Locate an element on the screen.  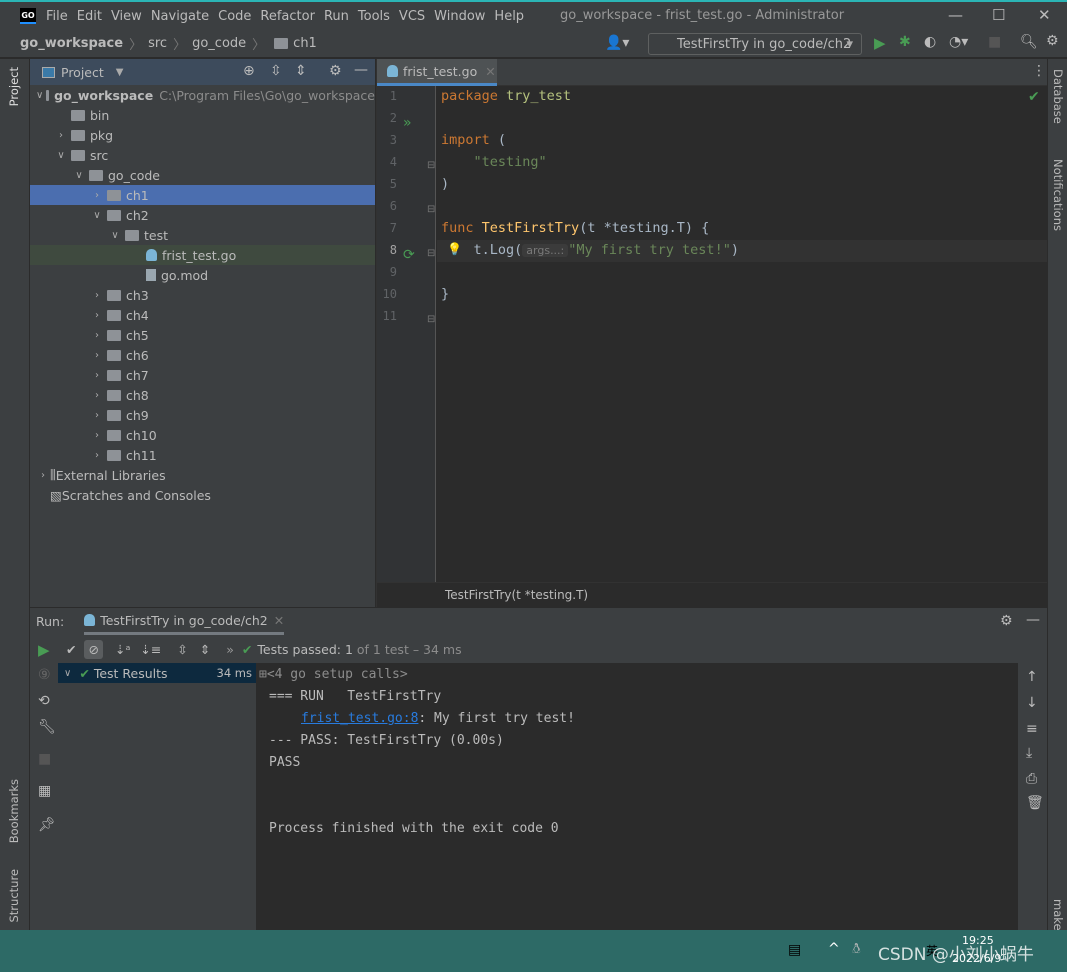
tree-item: › ch3 is located at coordinates (202, 295).